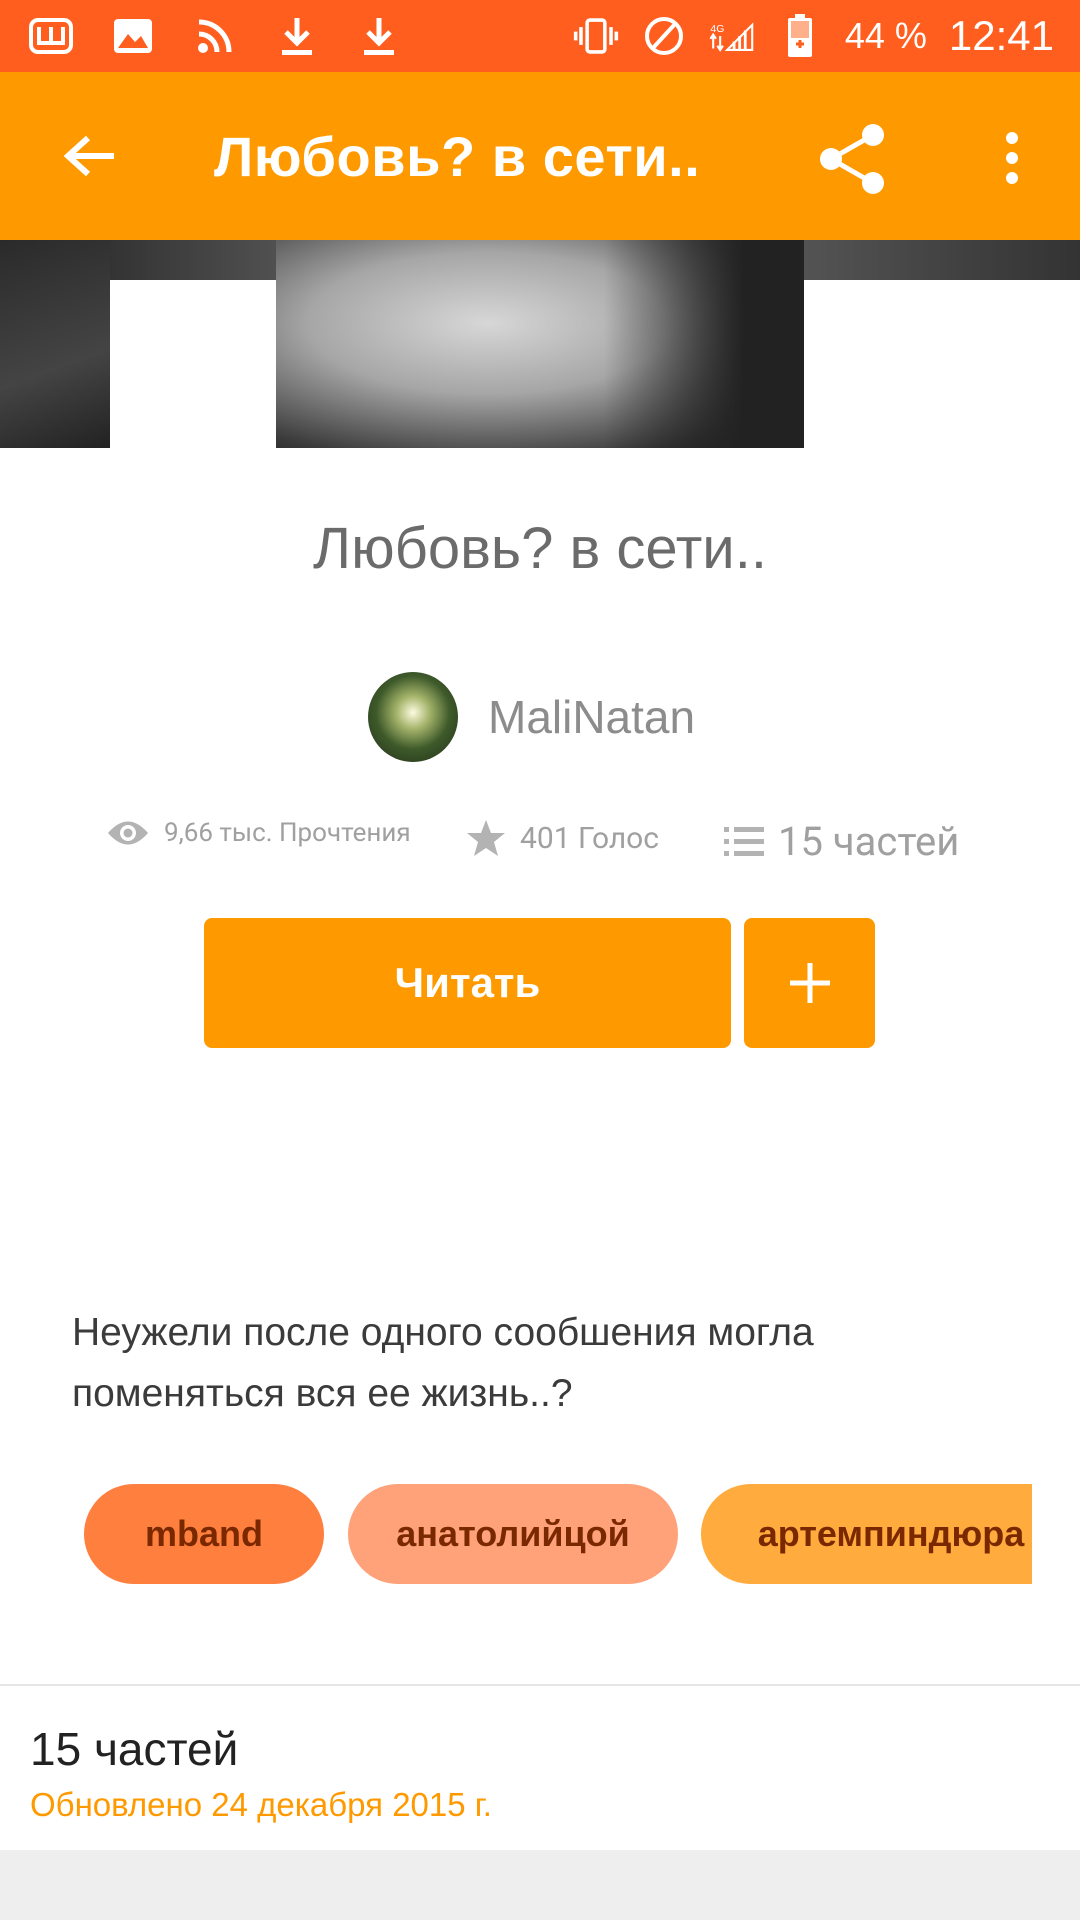  I want to click on story-title: Любовь? в сети.., so click(540, 548).